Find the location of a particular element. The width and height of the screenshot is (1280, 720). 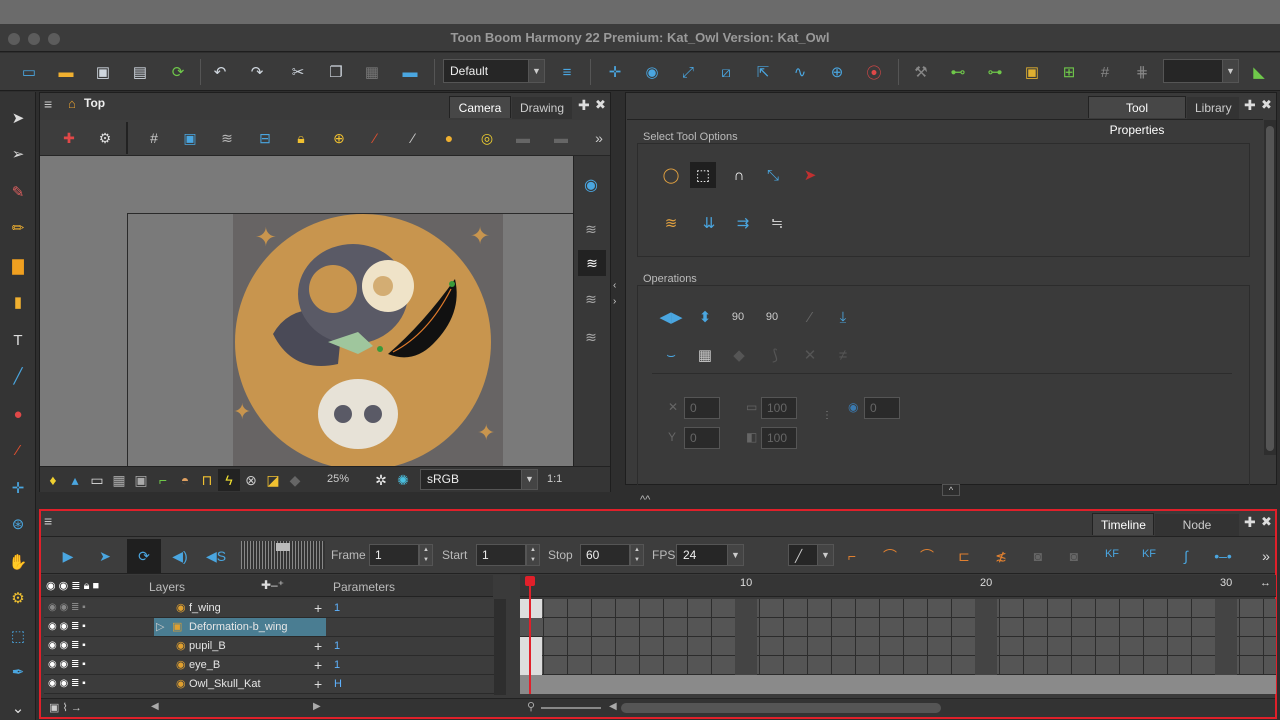

rotate-view-icon: ⊗ is located at coordinates (251, 480).